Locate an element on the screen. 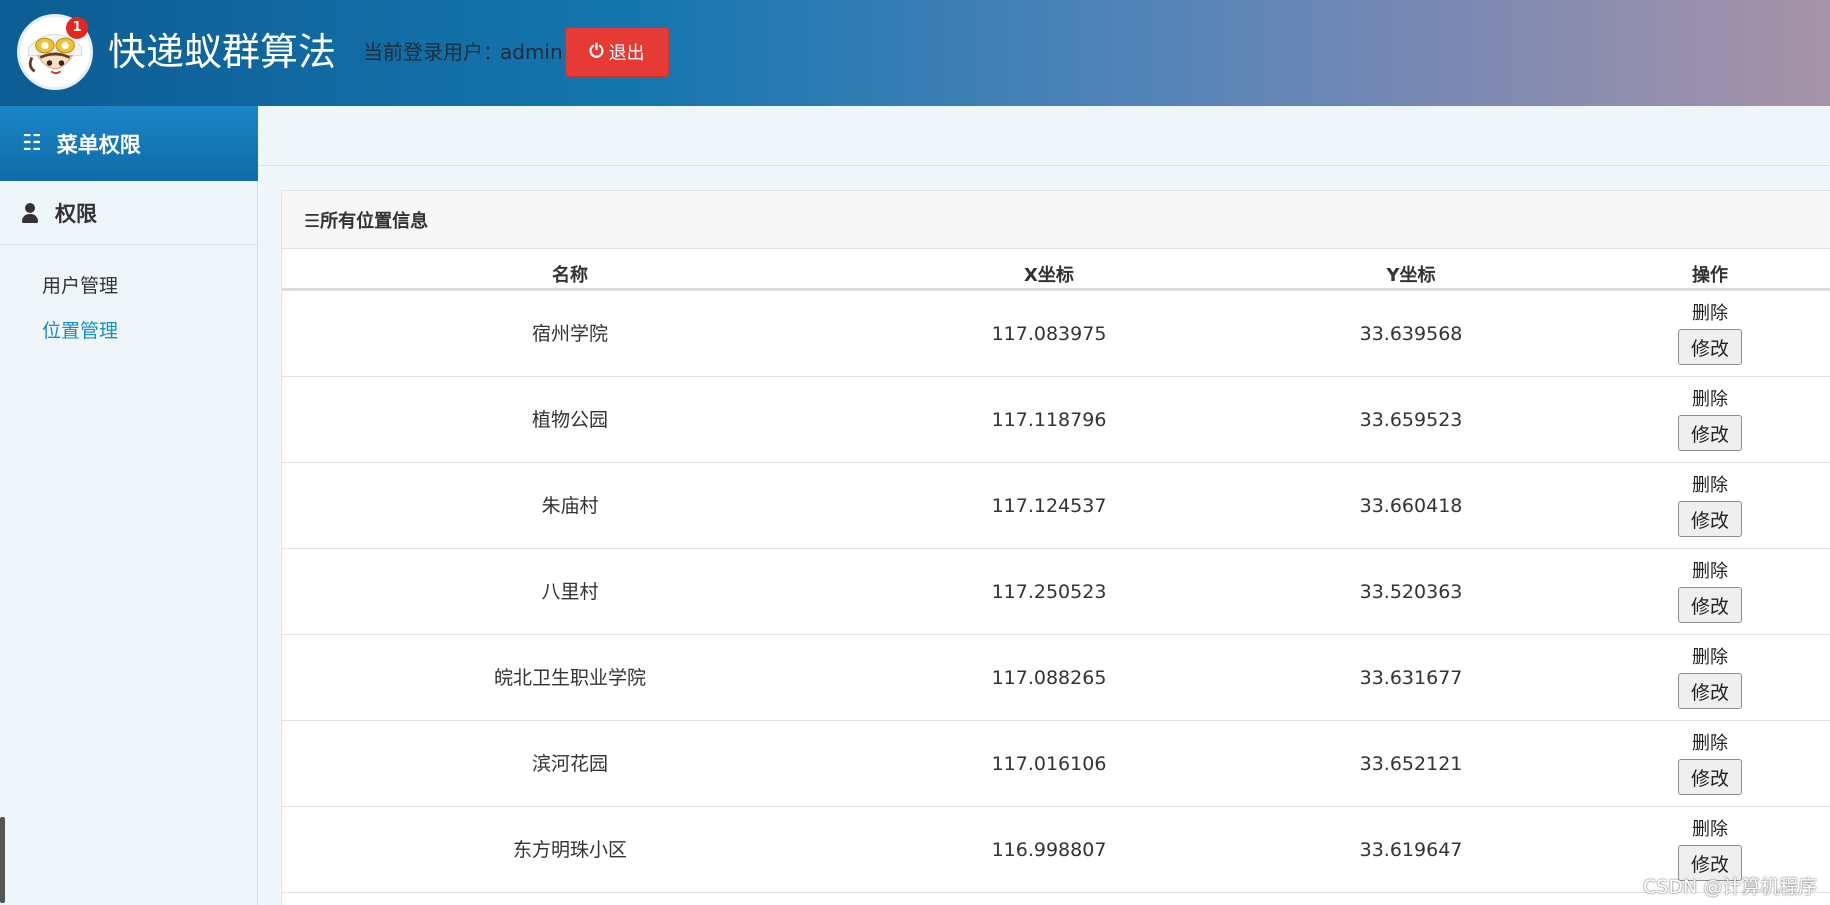 This screenshot has width=1830, height=905. y-coordinate: 33.660418 is located at coordinates (1411, 506).